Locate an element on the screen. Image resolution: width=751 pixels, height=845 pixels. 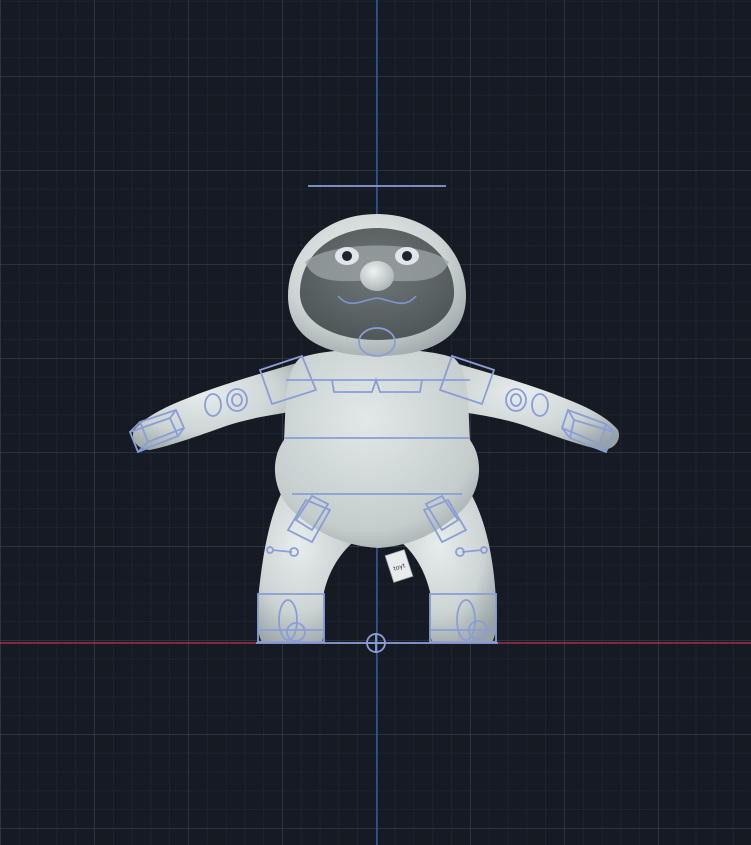
right-arm-mesh is located at coordinates (536, 406).